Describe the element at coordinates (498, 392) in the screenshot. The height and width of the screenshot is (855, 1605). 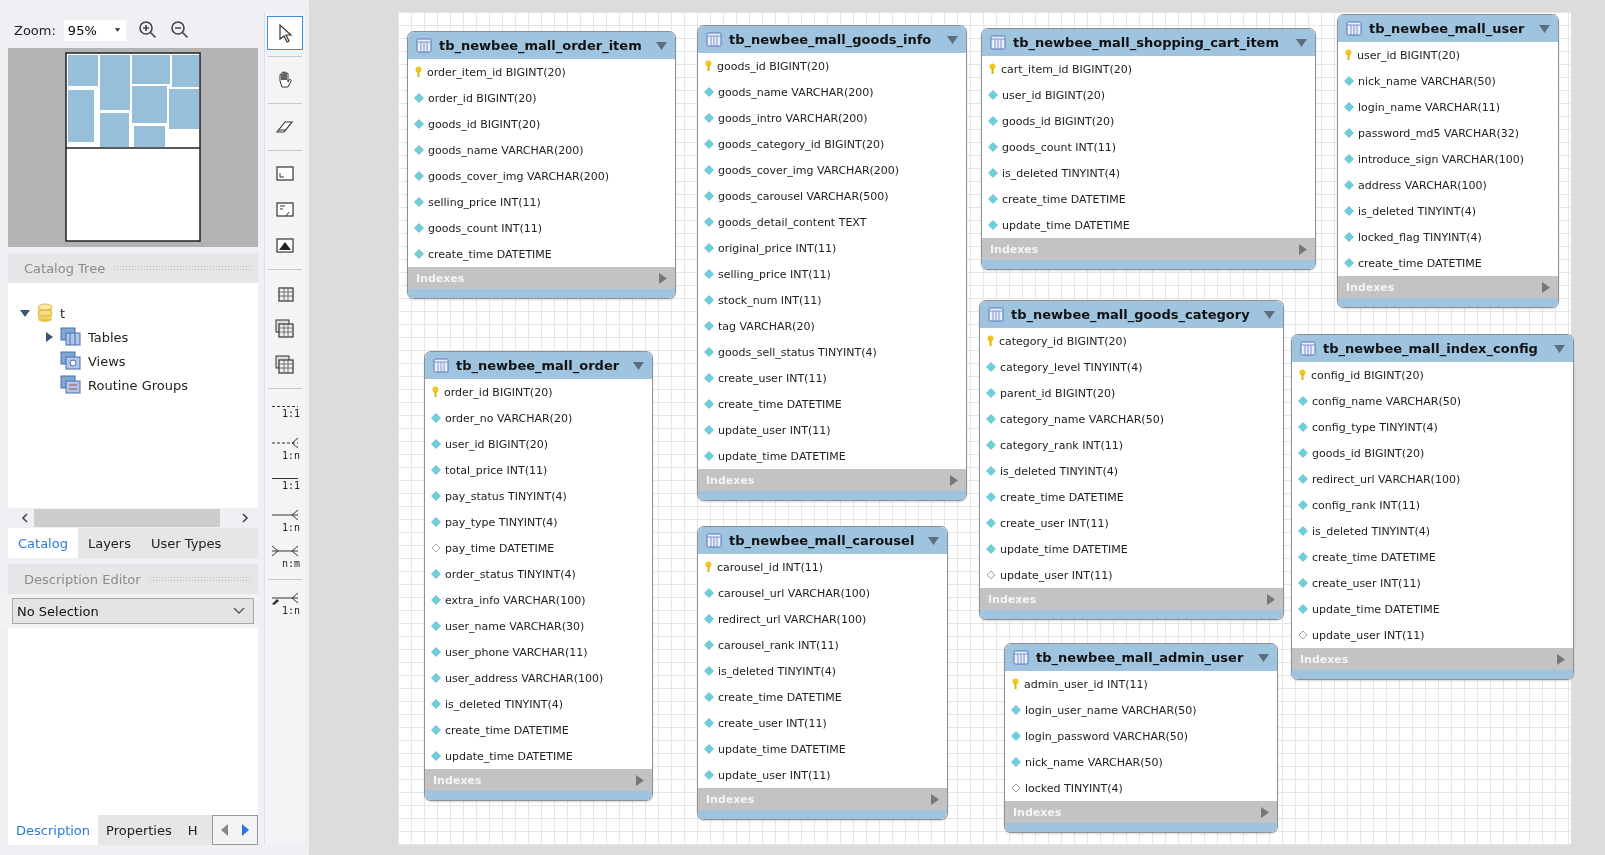
I see `column-entry: order_id BIGINT(20)` at that location.